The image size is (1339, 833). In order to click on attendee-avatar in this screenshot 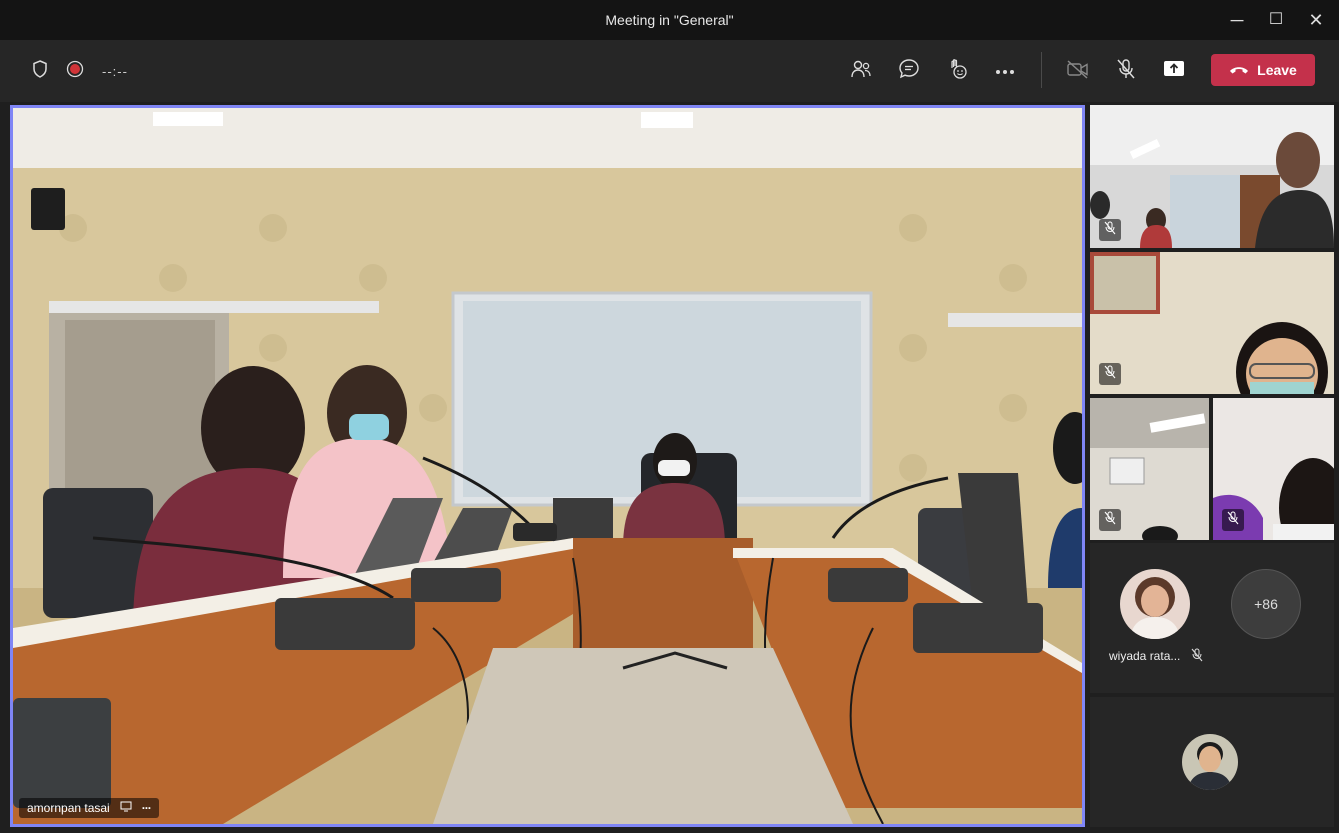, I will do `click(1155, 604)`.